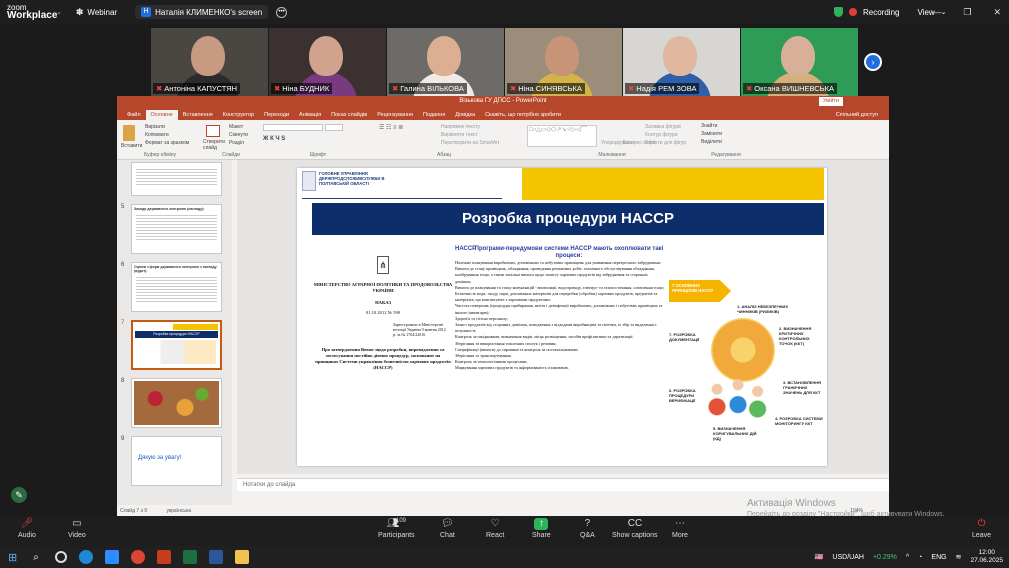 The width and height of the screenshot is (1009, 568). What do you see at coordinates (310, 115) in the screenshot?
I see `tab-animations: Анімація` at bounding box center [310, 115].